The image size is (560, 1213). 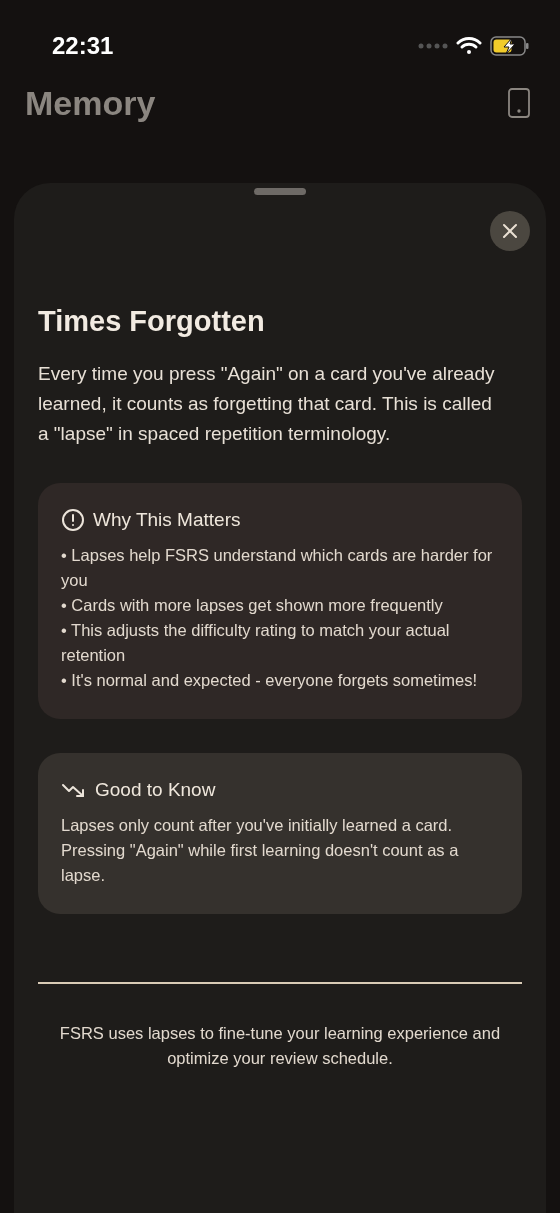 I want to click on bullet-point: • This adjusts the difficulty rating to match your actual retention, so click(x=256, y=643).